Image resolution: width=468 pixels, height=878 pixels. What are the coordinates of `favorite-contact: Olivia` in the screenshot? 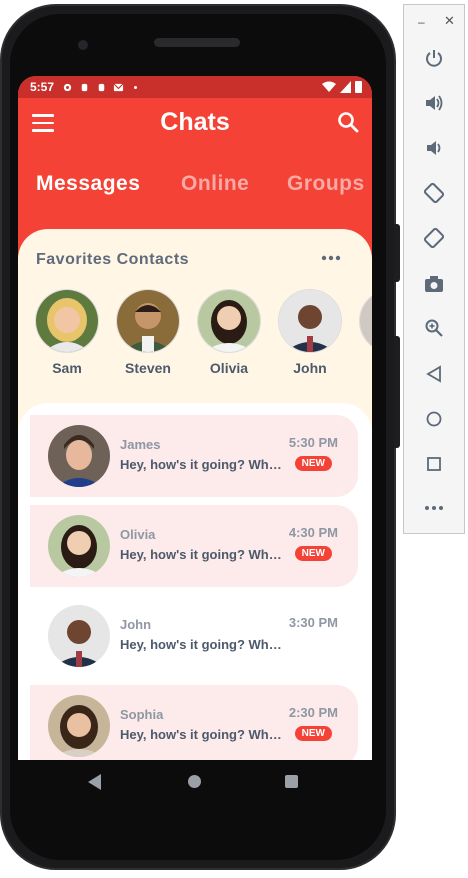 It's located at (229, 332).